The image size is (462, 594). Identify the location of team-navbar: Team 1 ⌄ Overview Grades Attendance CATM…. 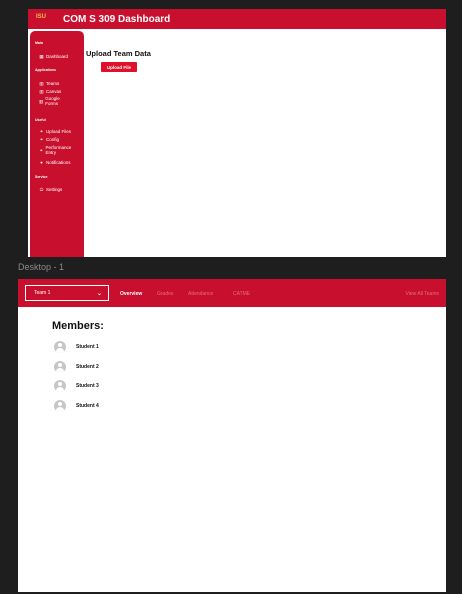
(232, 293).